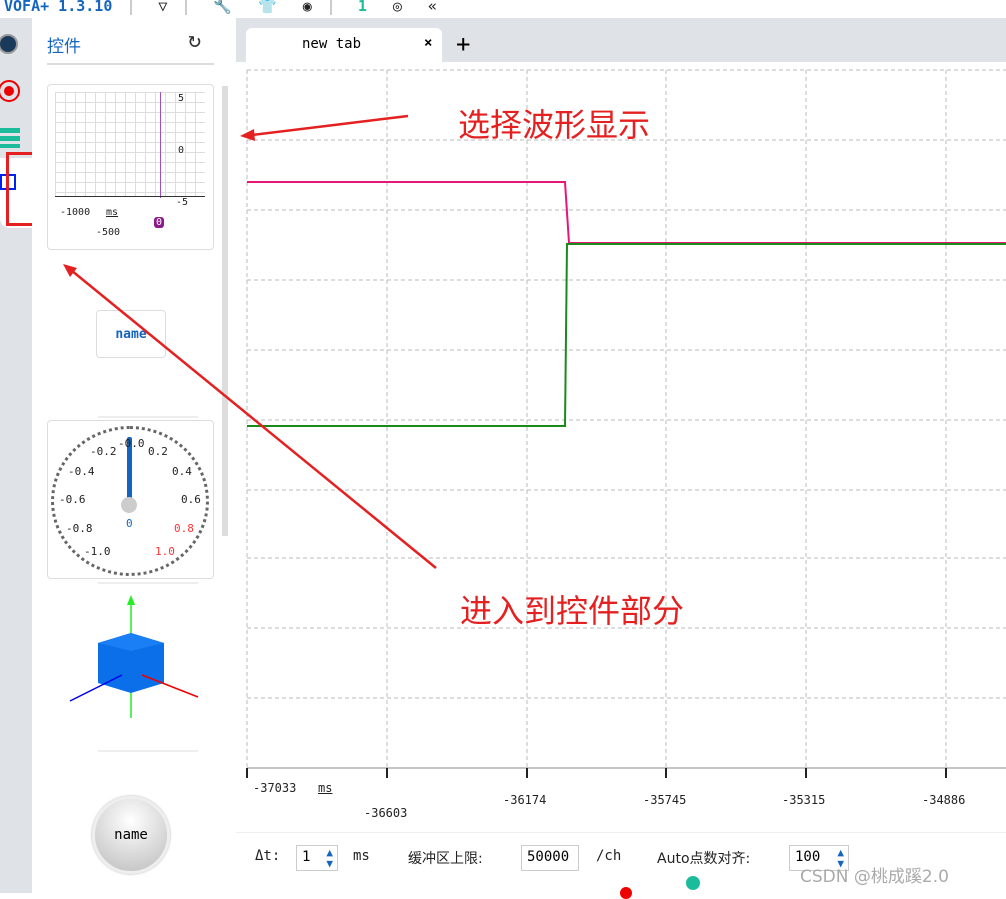  Describe the element at coordinates (20, 455) in the screenshot. I see `icon-bar` at that location.